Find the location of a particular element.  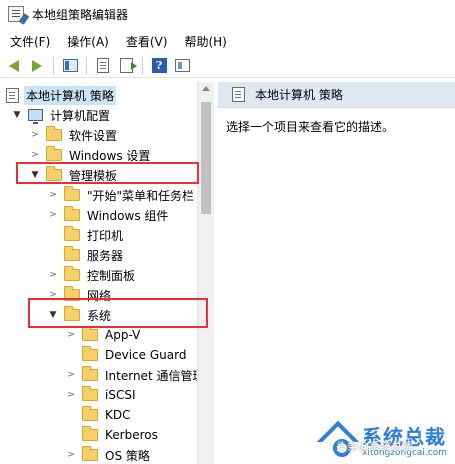

tree-item-start-menu-taskbar: > "开始"菜单和任务栏 is located at coordinates (122, 195).